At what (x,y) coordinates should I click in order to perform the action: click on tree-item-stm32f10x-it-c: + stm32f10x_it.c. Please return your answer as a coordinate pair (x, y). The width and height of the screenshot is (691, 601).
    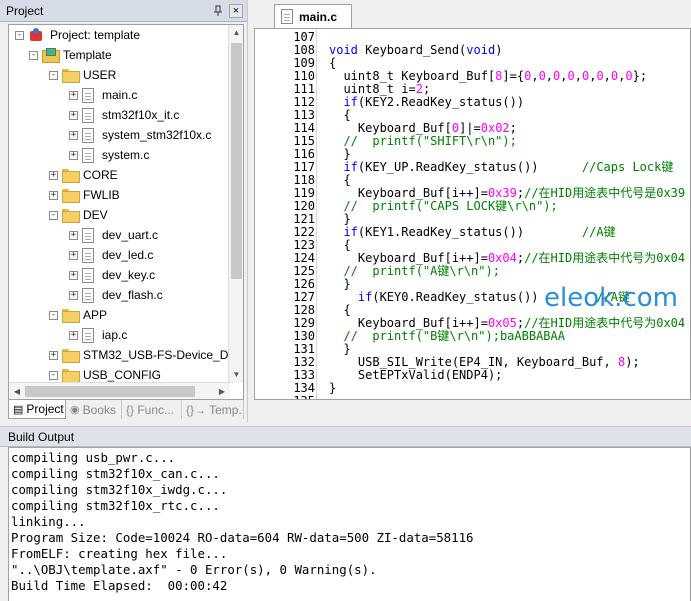
    Looking at the image, I should click on (124, 115).